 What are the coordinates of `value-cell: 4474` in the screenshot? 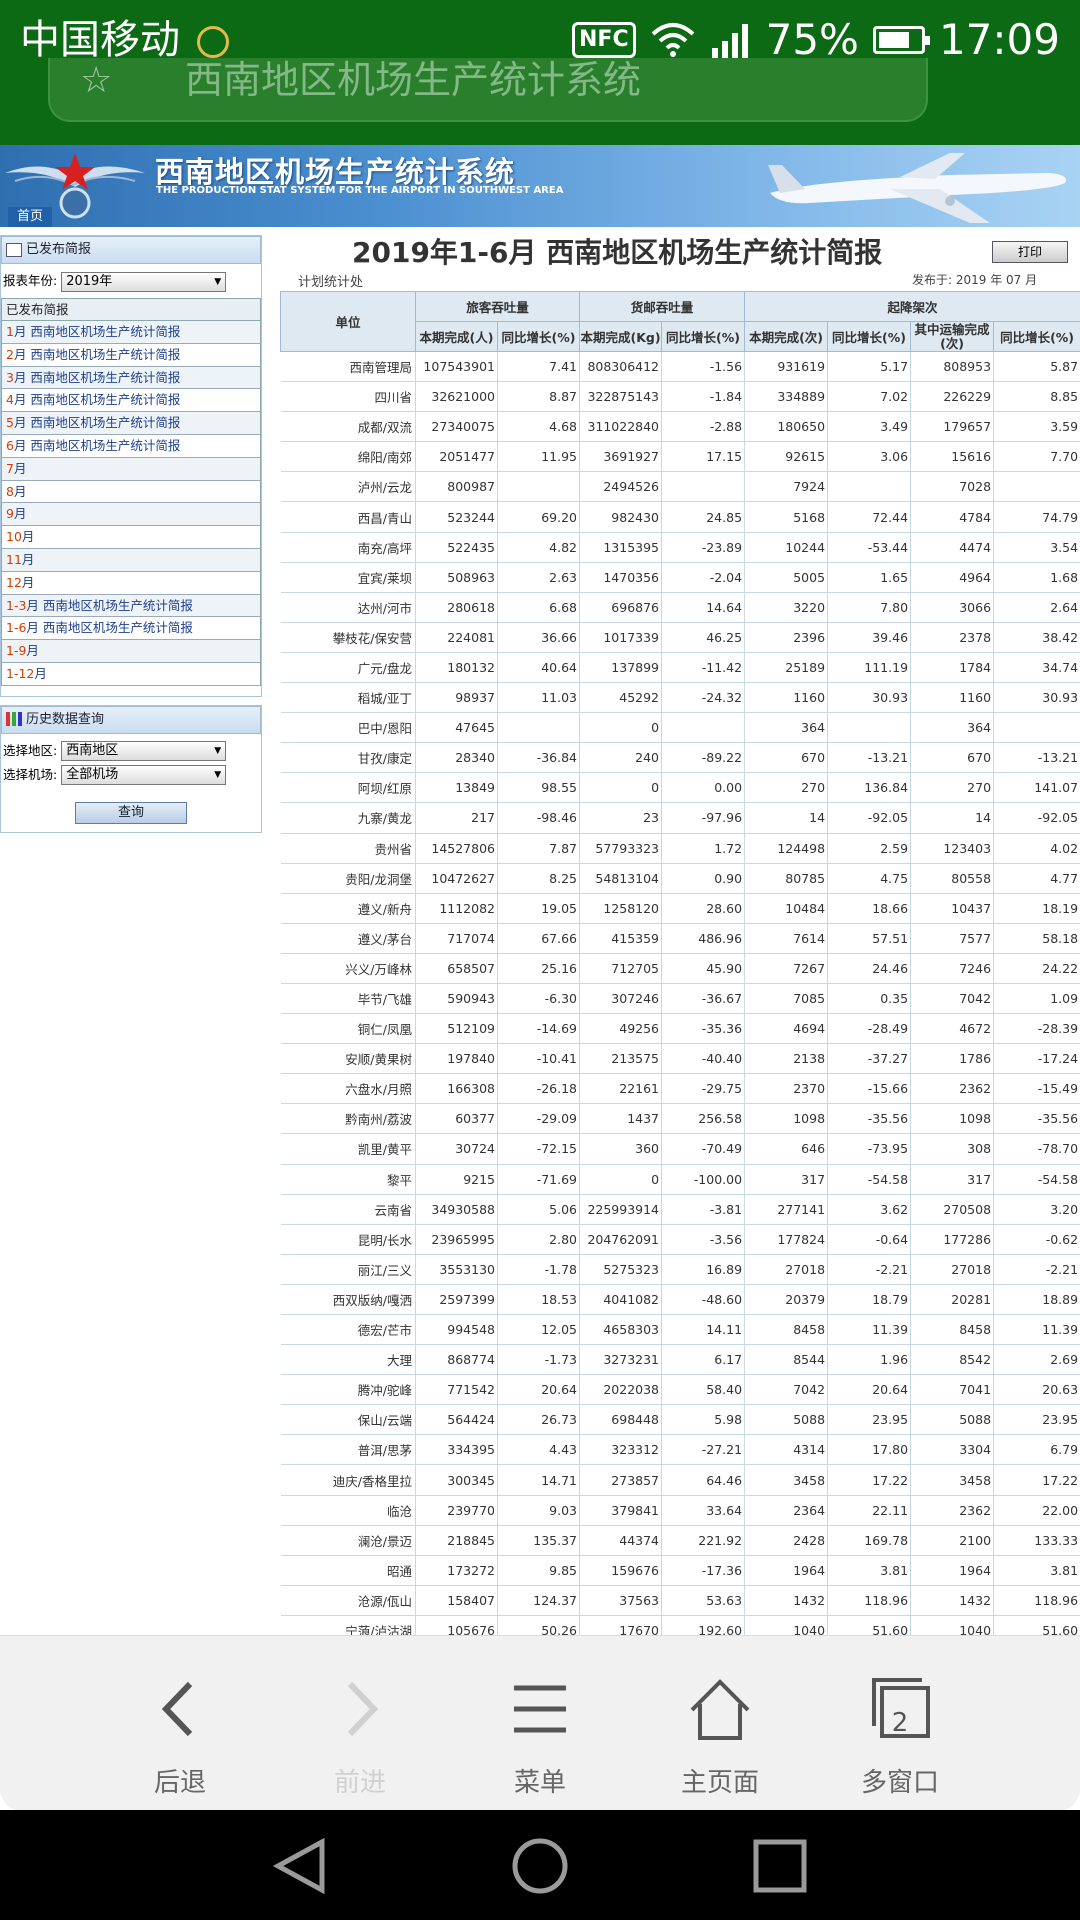 It's located at (952, 547).